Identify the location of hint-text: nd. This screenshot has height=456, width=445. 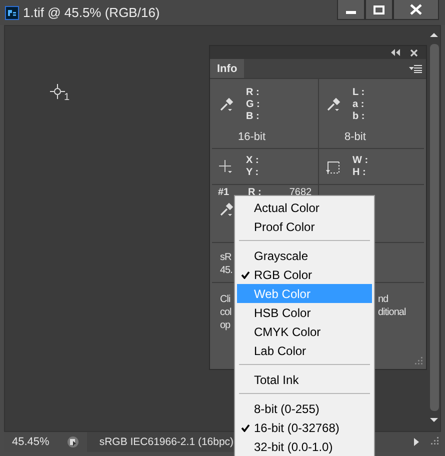
(383, 299).